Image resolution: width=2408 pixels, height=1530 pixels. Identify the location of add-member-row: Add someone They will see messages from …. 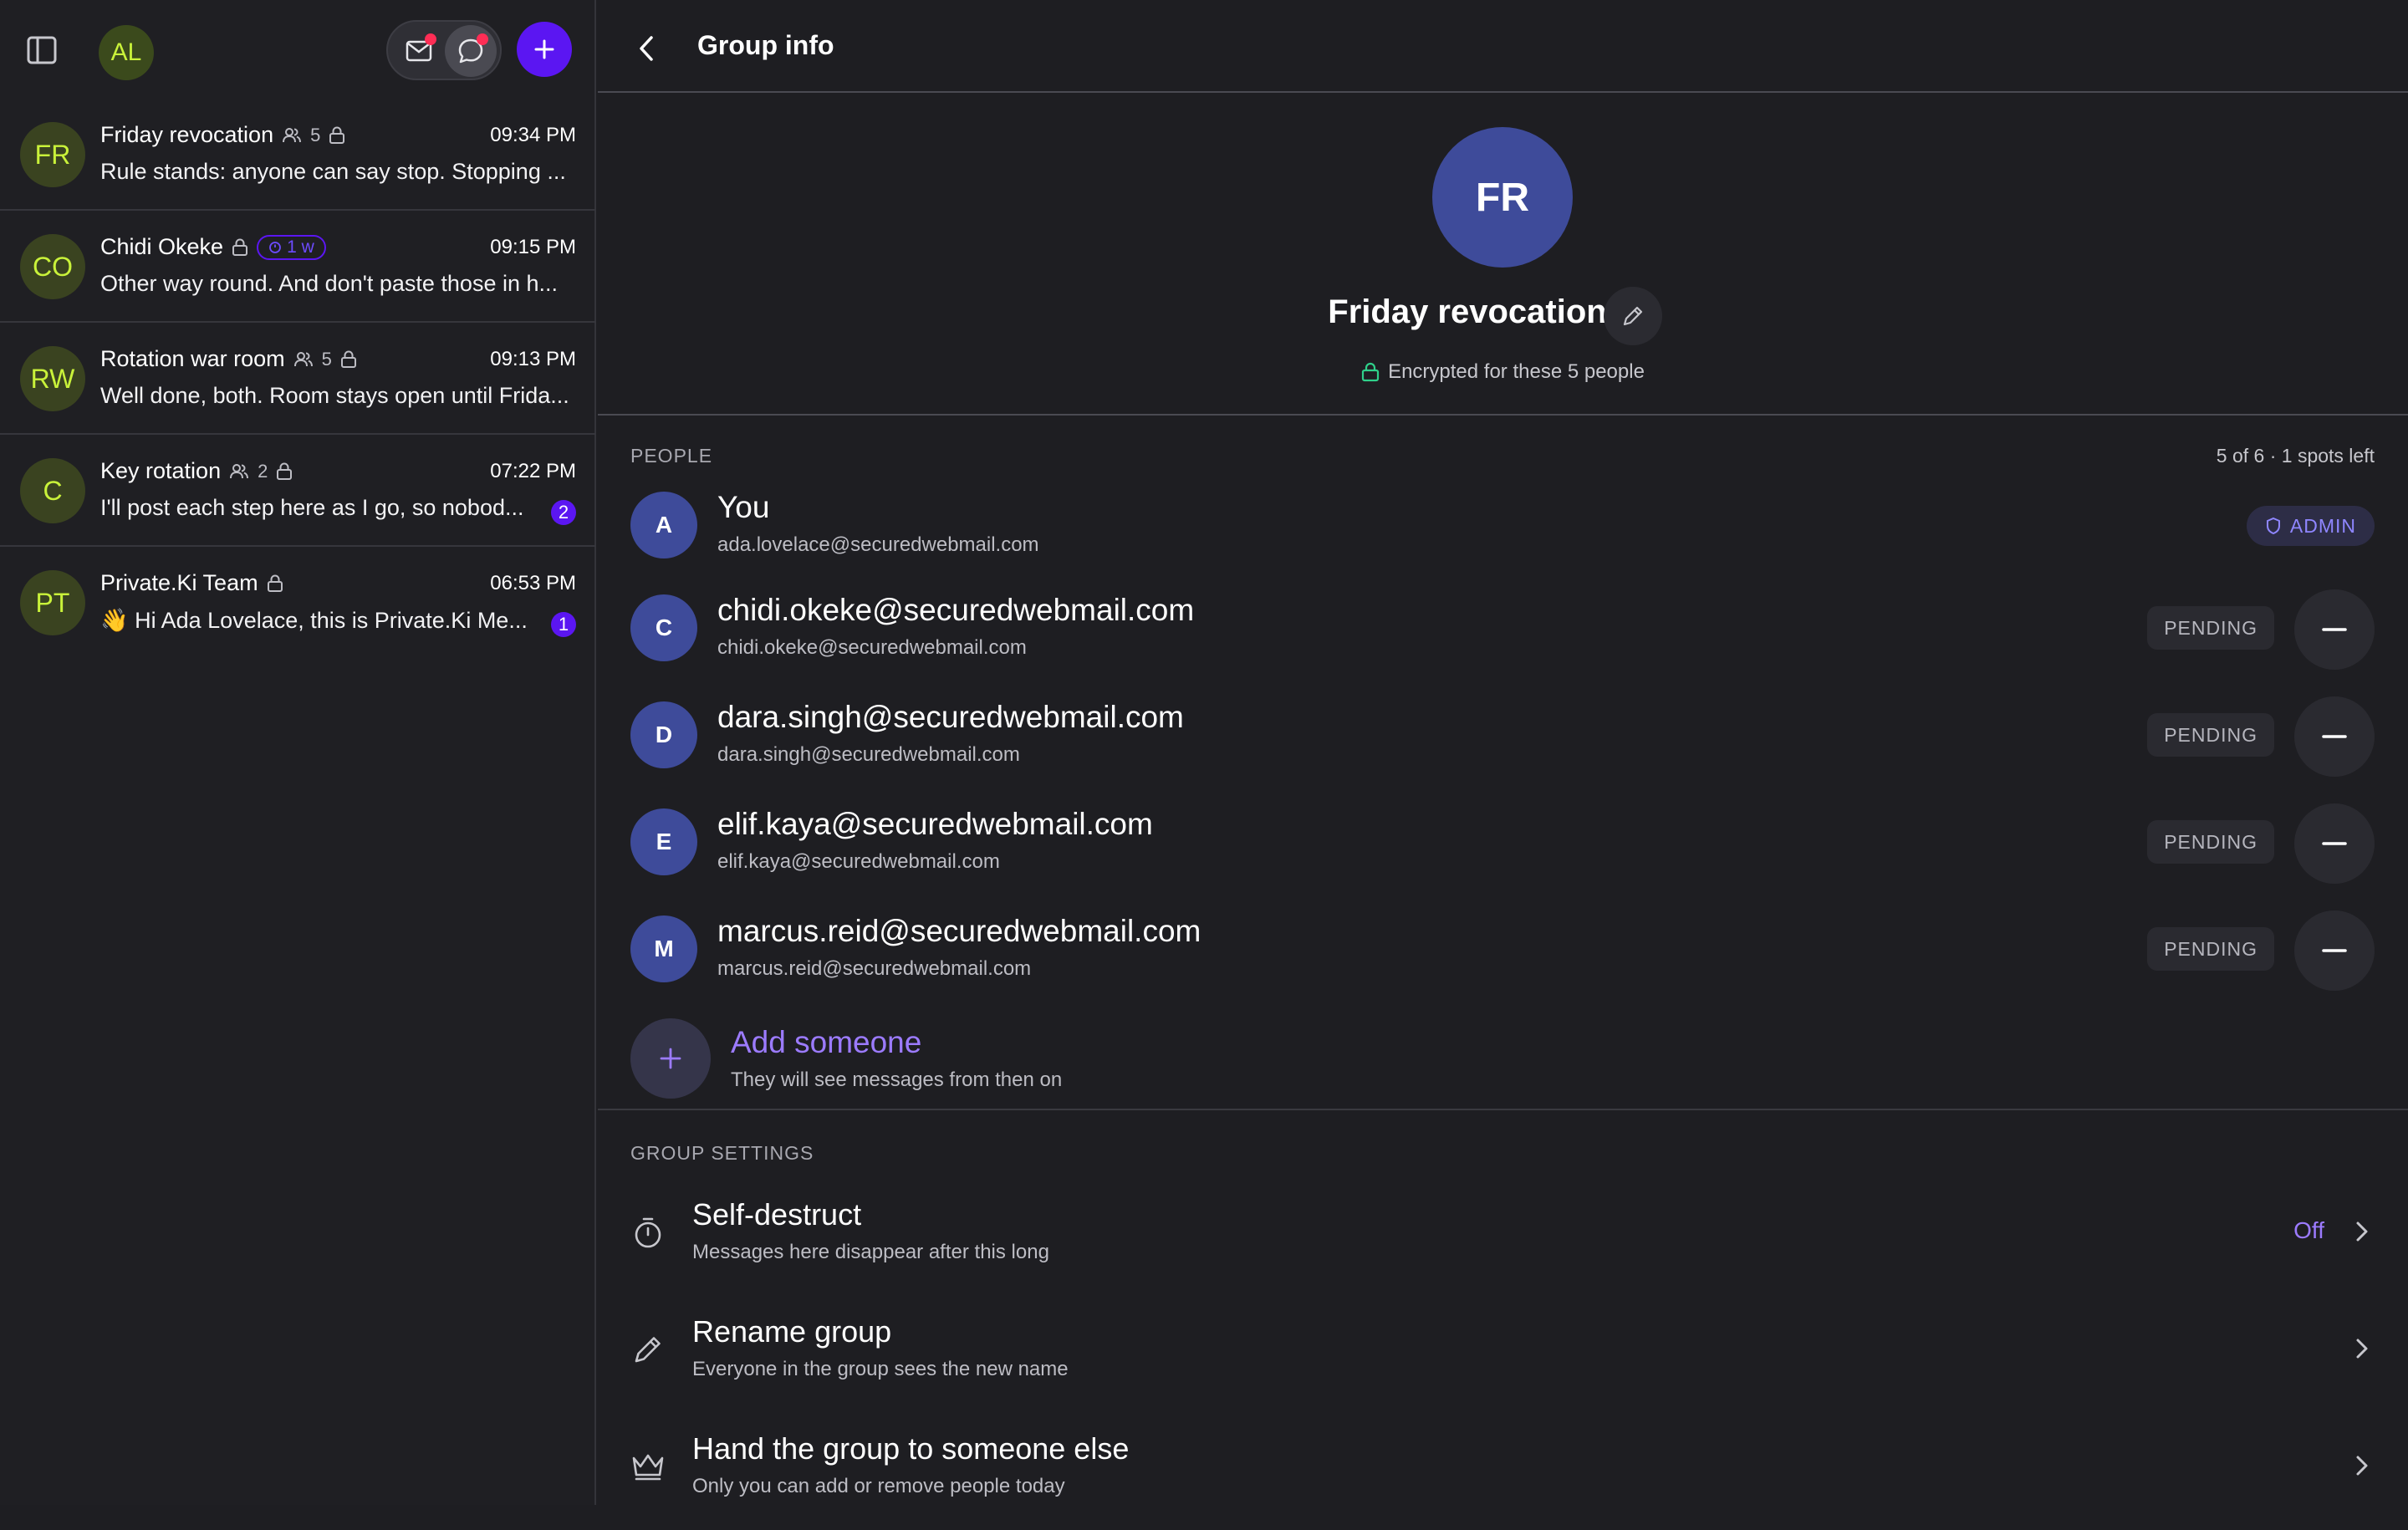
(1503, 1062).